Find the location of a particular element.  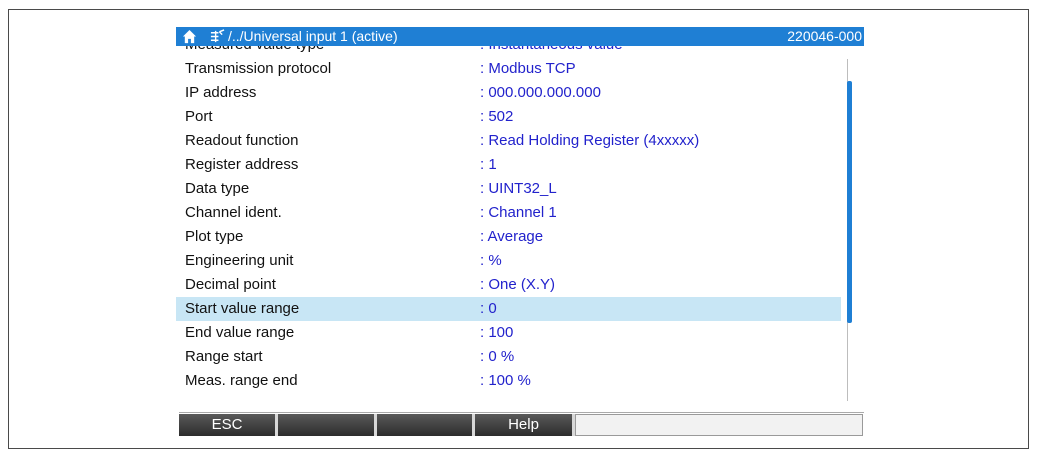

list-item: Channel ident. : Channel 1 is located at coordinates (508, 213).